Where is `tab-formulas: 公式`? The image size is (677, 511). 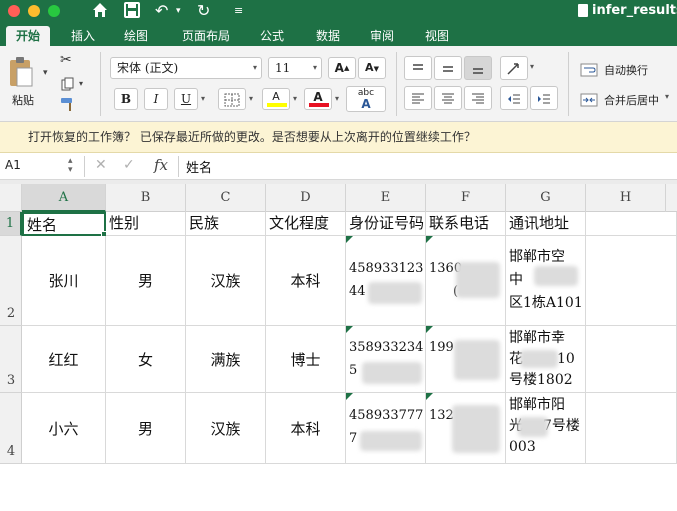
tab-formulas: 公式 is located at coordinates (272, 36).